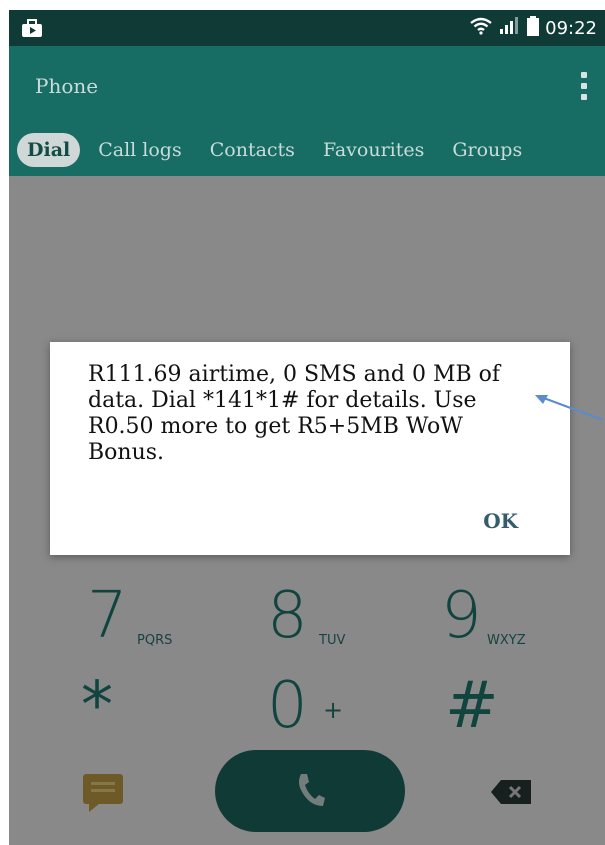 Image resolution: width=605 pixels, height=845 pixels. I want to click on briefcase-play-icon, so click(32, 30).